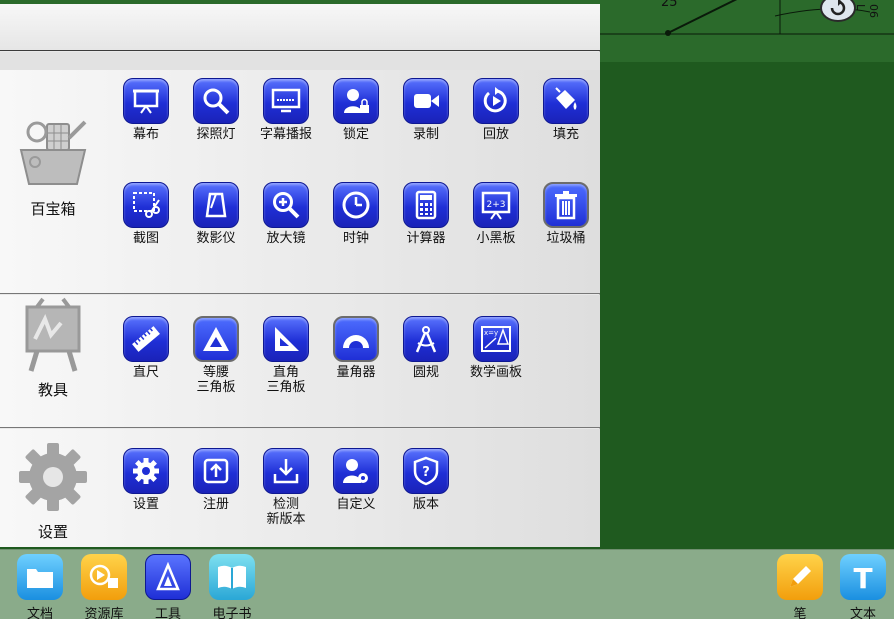 The width and height of the screenshot is (894, 619). Describe the element at coordinates (146, 101) in the screenshot. I see `curtain-icon` at that location.